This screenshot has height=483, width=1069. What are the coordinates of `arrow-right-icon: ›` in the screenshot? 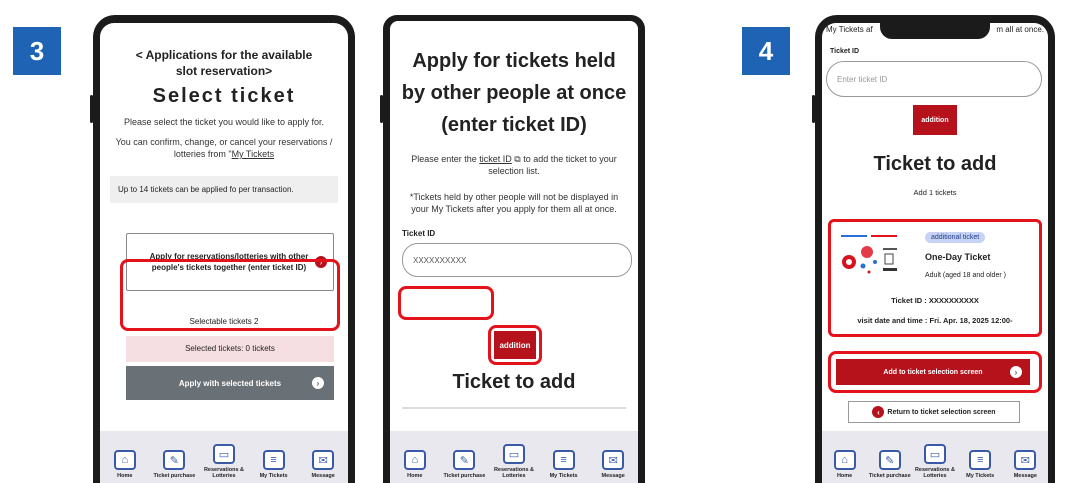 It's located at (318, 383).